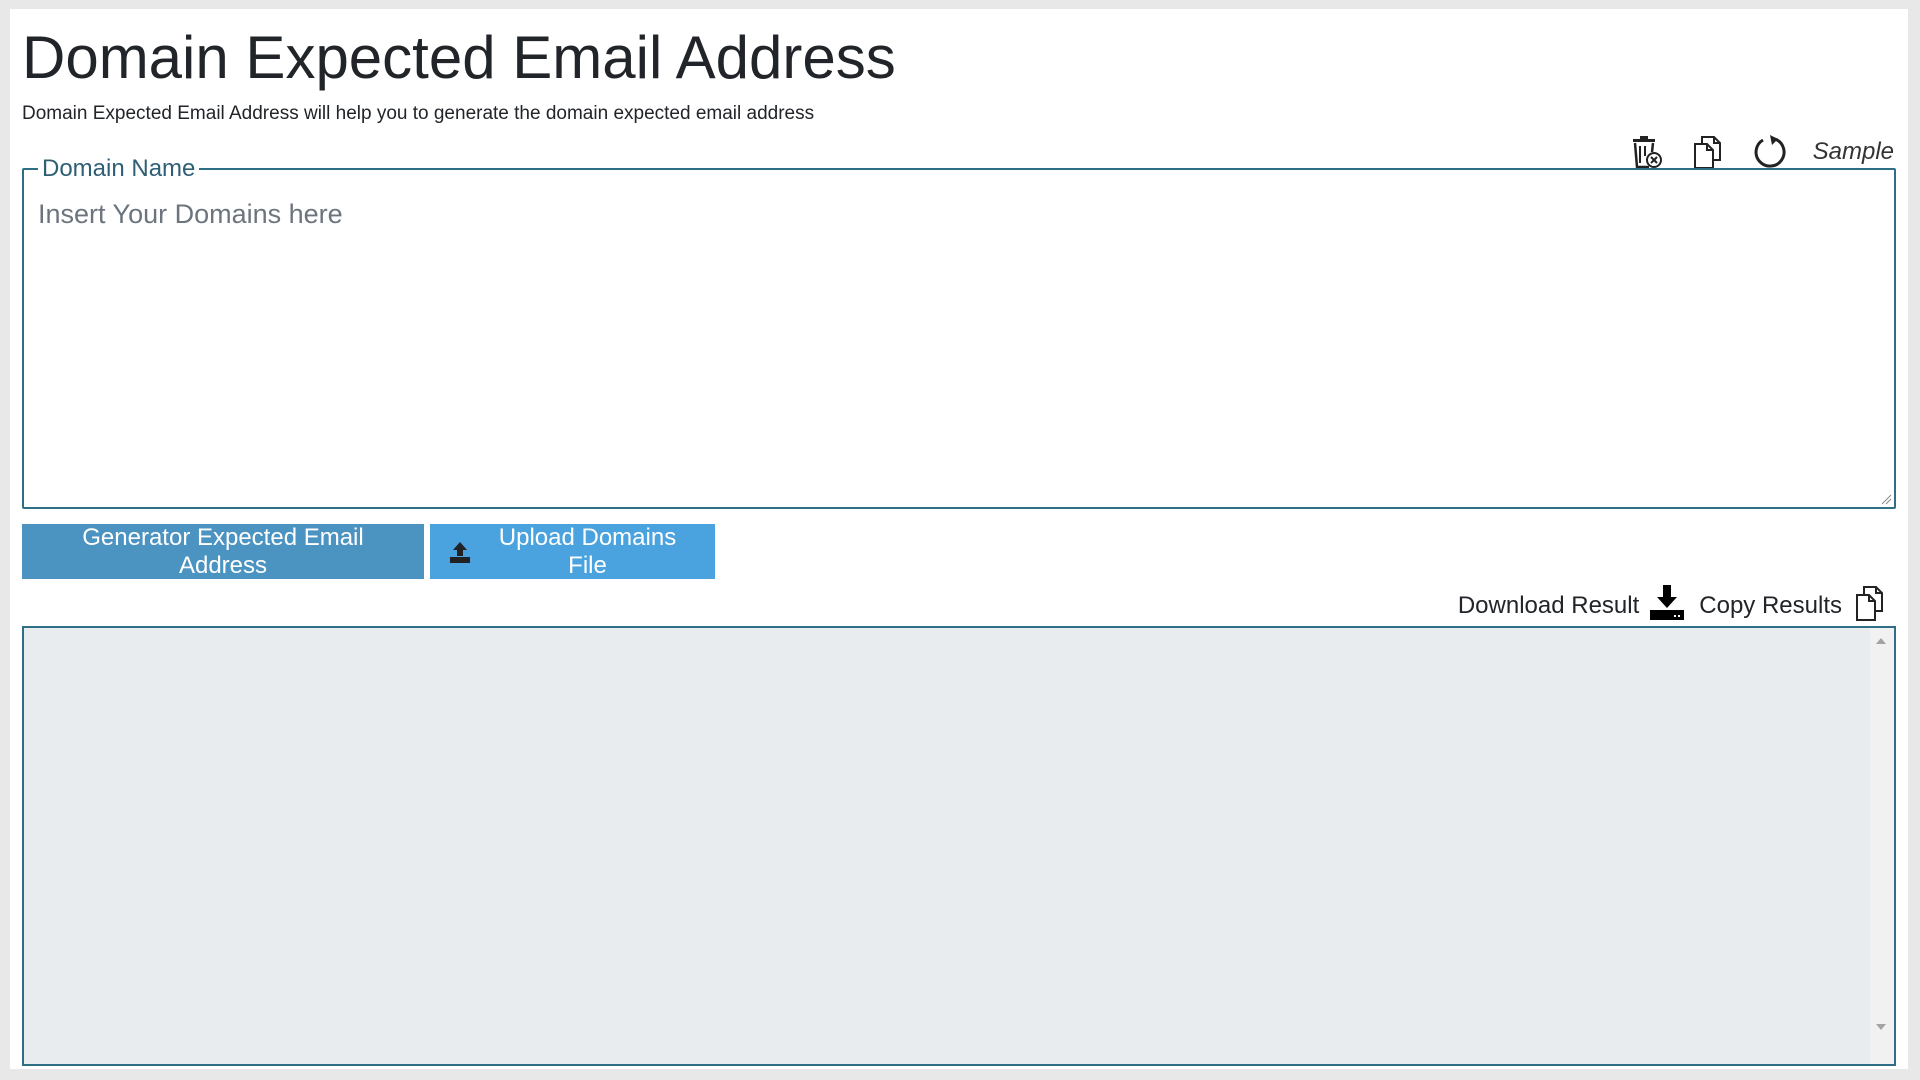  I want to click on download-button, so click(1667, 606).